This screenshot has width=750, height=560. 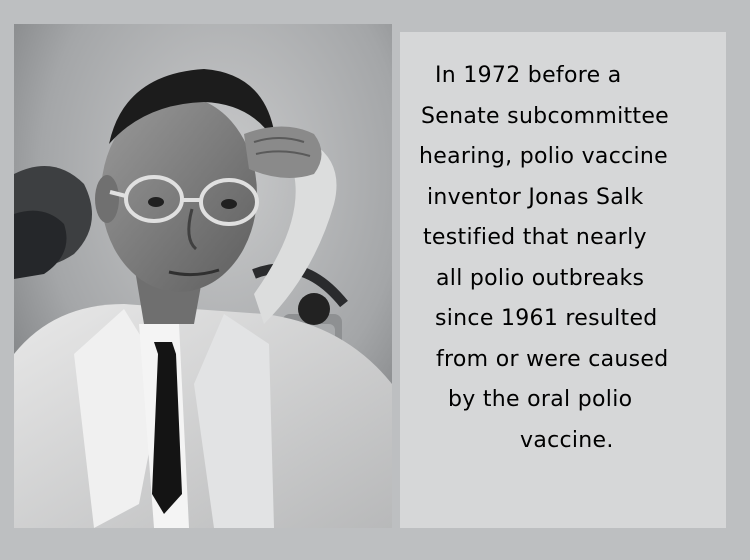 I want to click on quote-line: since 1961 resulted, so click(x=546, y=318).